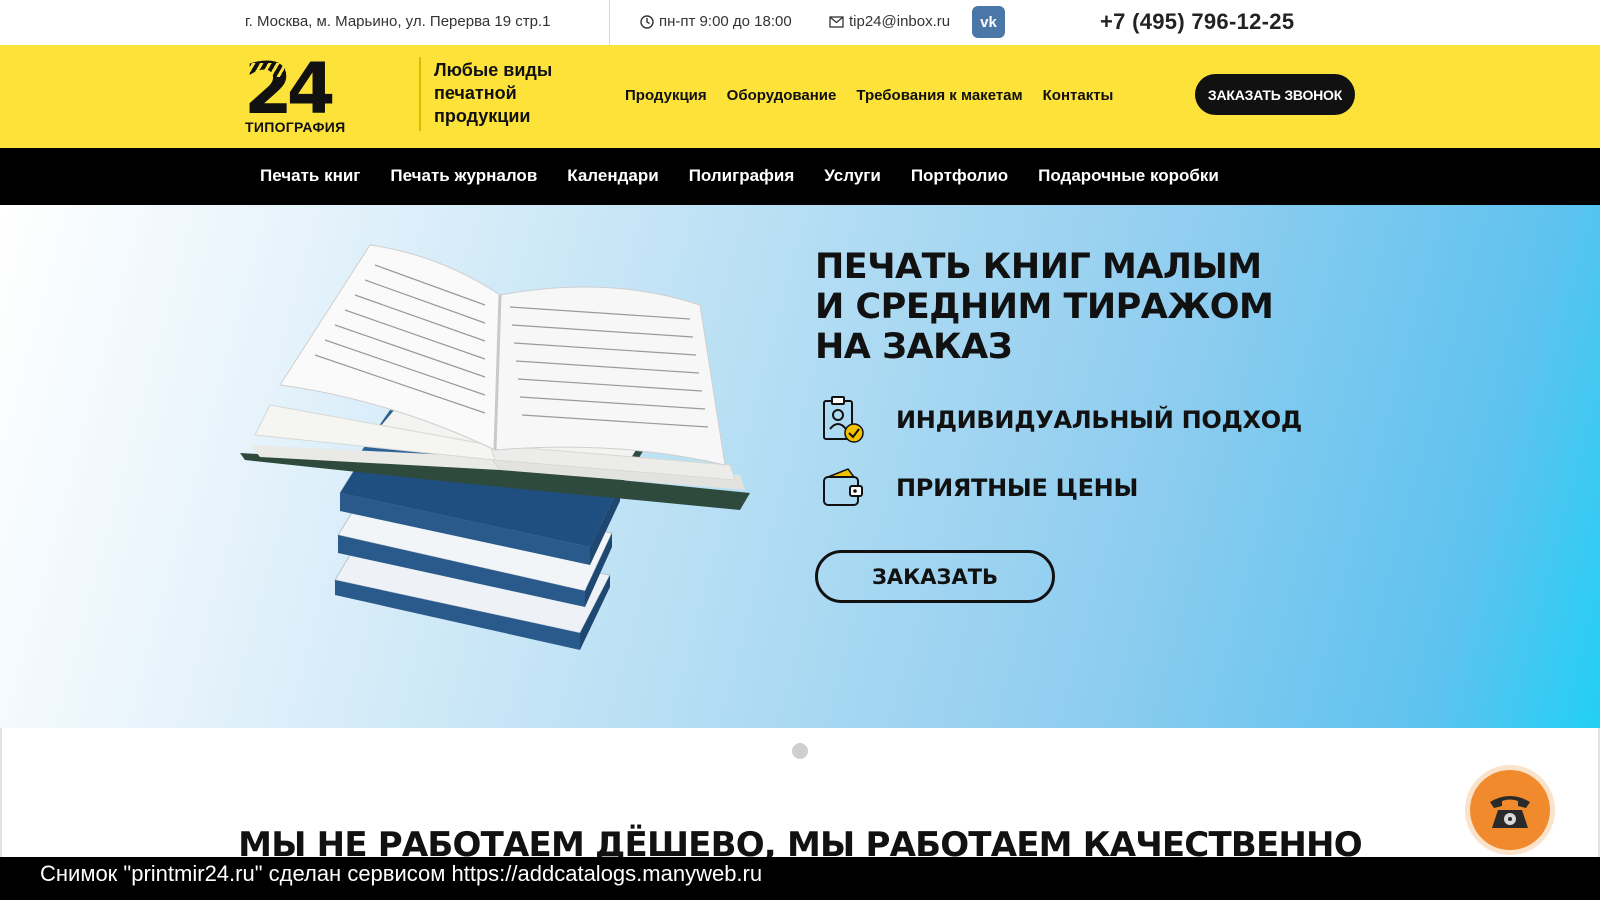 The height and width of the screenshot is (900, 1600). I want to click on feature-text-individual: ИНДИВИДУАЛЬНЫЙ ПОДХОД, so click(1099, 420).